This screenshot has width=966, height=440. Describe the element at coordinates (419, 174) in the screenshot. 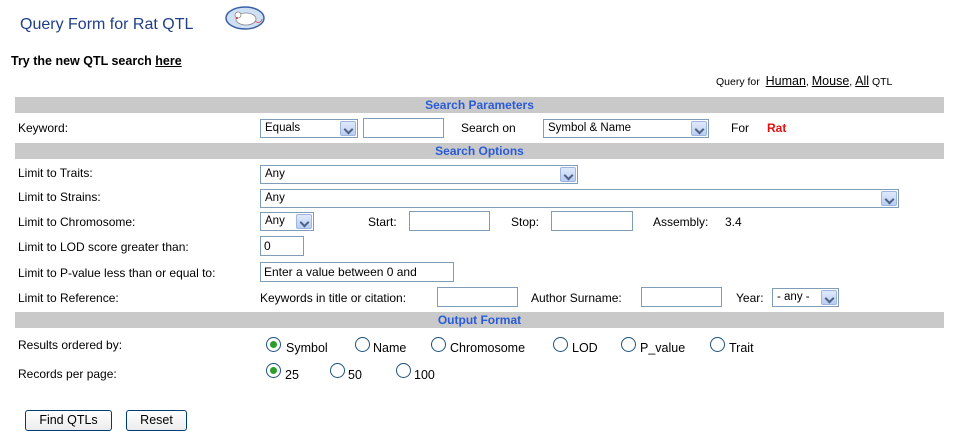

I see `traits-select: Any` at that location.